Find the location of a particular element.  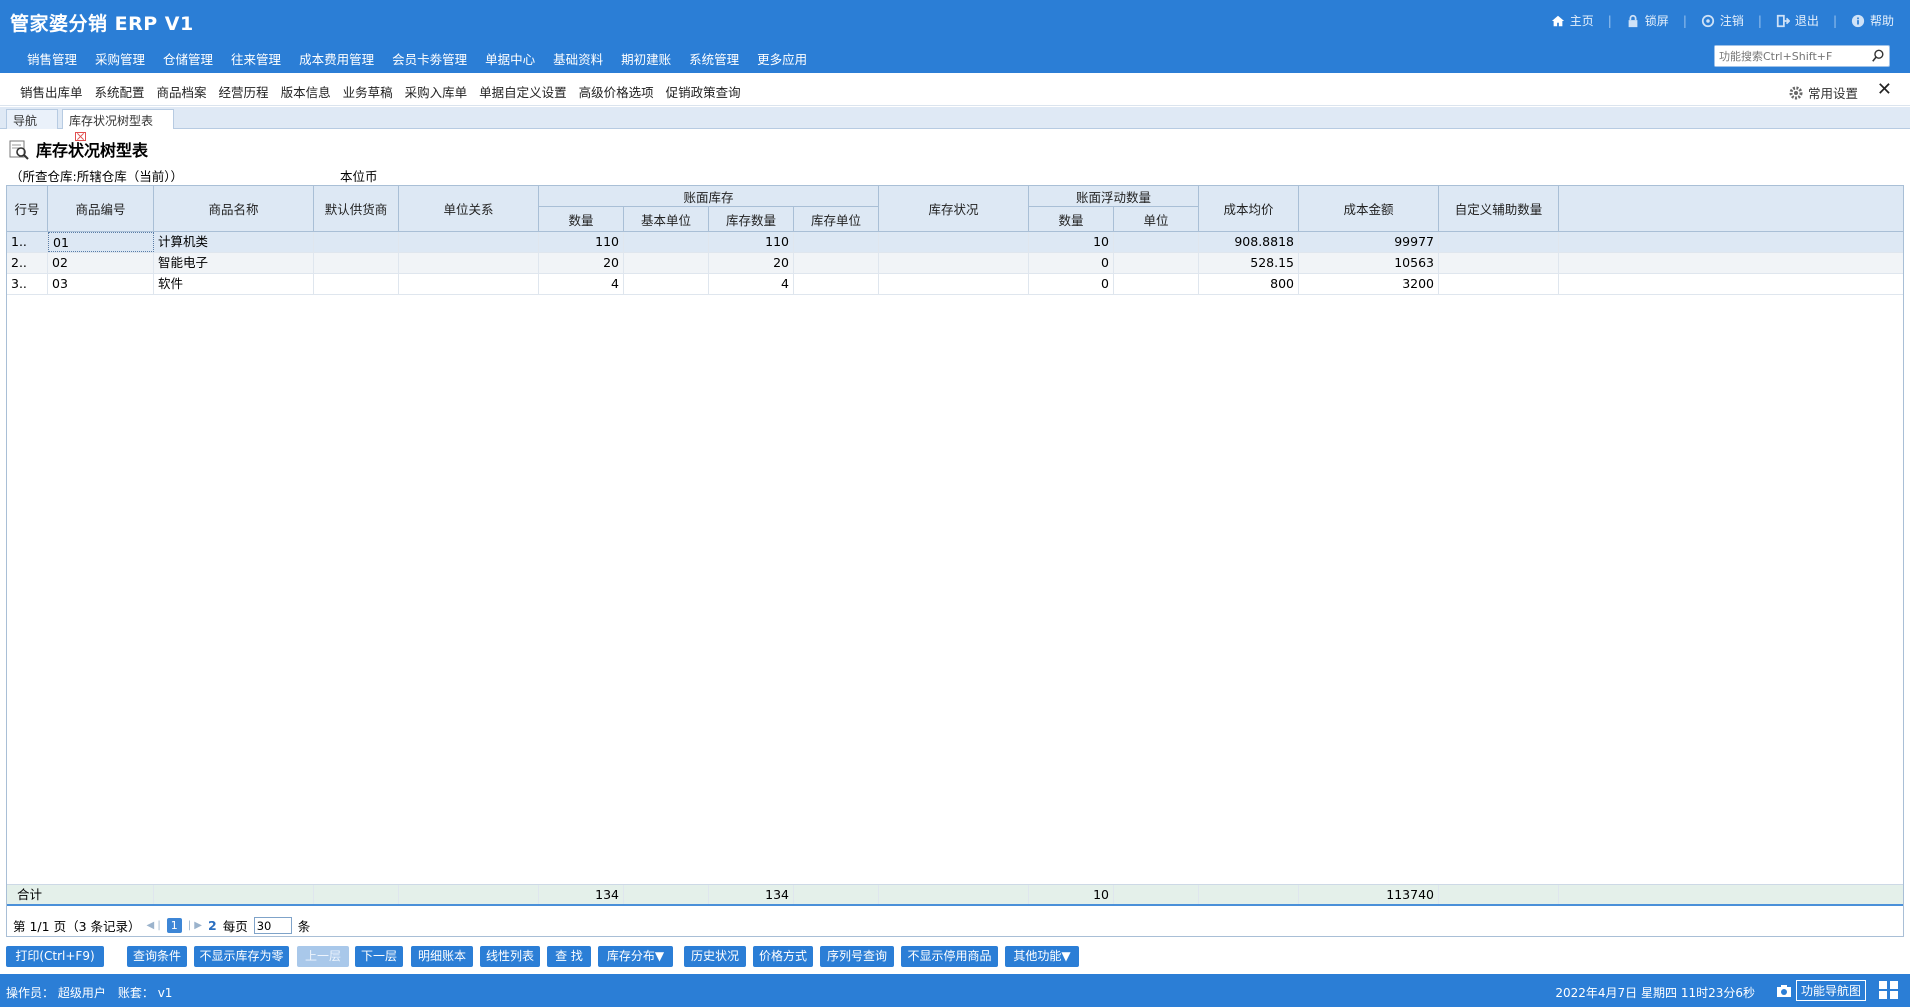

quick-item-doc-custom: 单据自定义设置 is located at coordinates (523, 91).